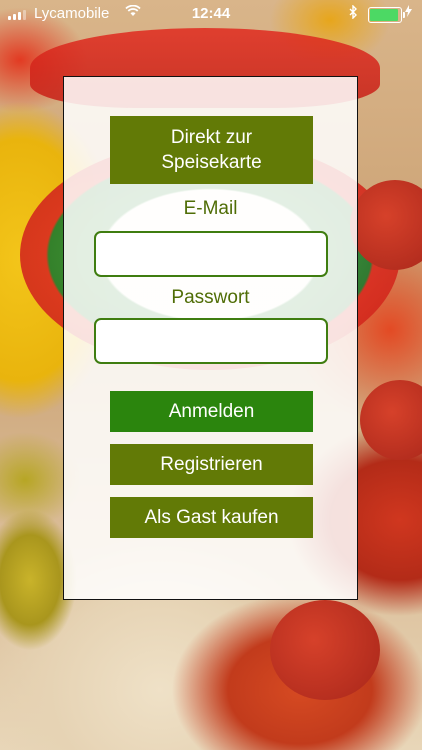 The width and height of the screenshot is (422, 750). What do you see at coordinates (210, 297) in the screenshot?
I see `password-label: Passwort` at bounding box center [210, 297].